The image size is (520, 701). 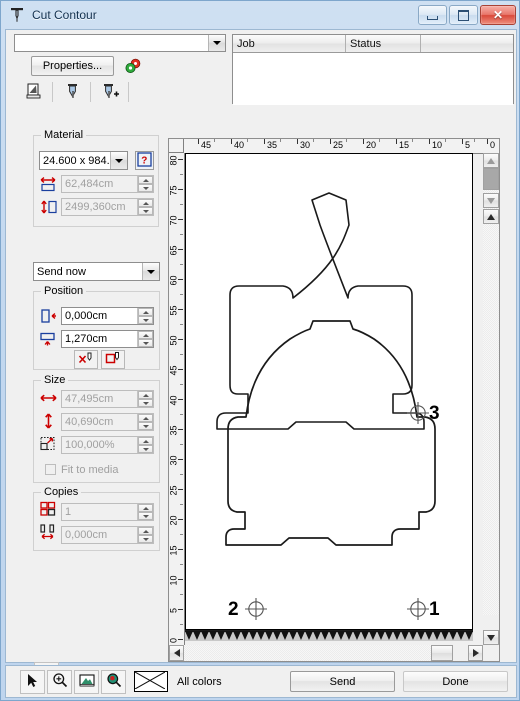 I want to click on media-width-input: 62,484cm, so click(x=107, y=184).